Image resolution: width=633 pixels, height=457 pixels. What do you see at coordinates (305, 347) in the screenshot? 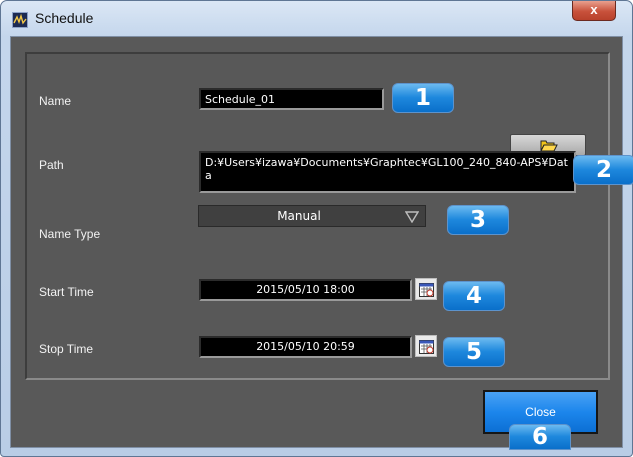
I see `stop-time-field: 2015/05/10 20:59` at bounding box center [305, 347].